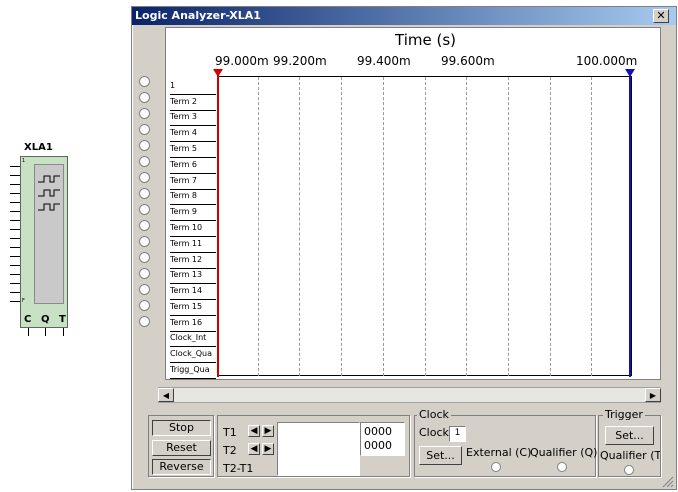 This screenshot has height=492, width=678. I want to click on t2-value: 0000, so click(378, 445).